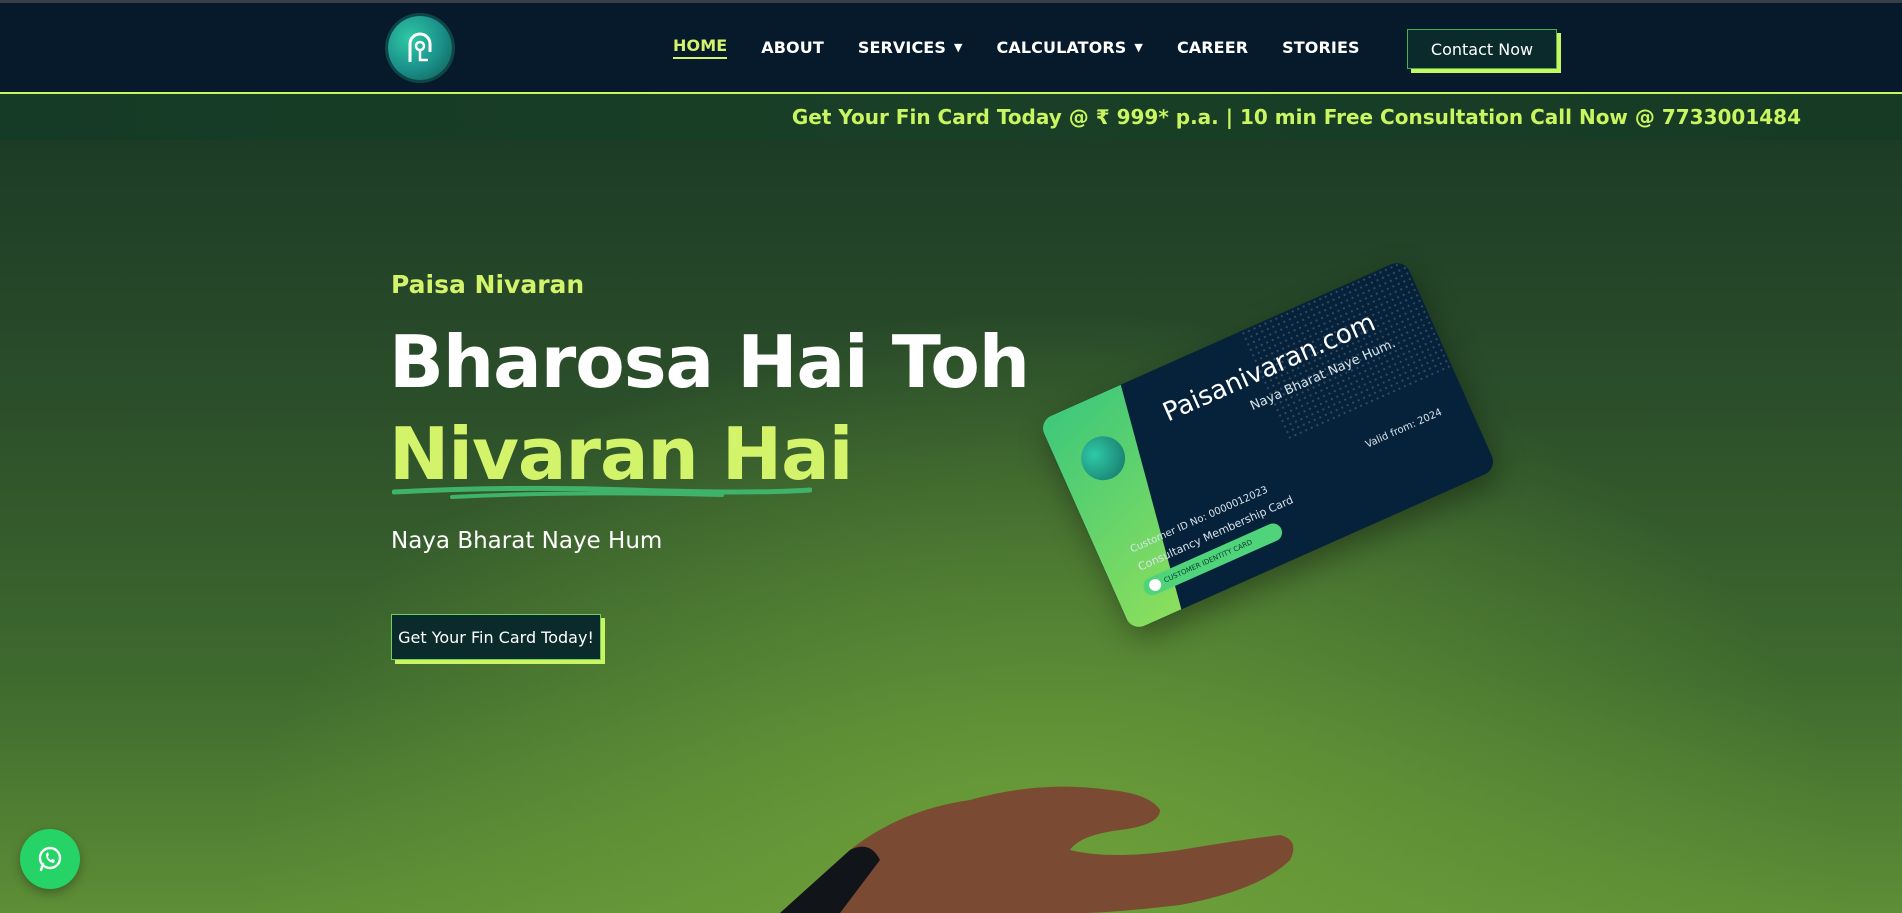  I want to click on logo, so click(420, 48).